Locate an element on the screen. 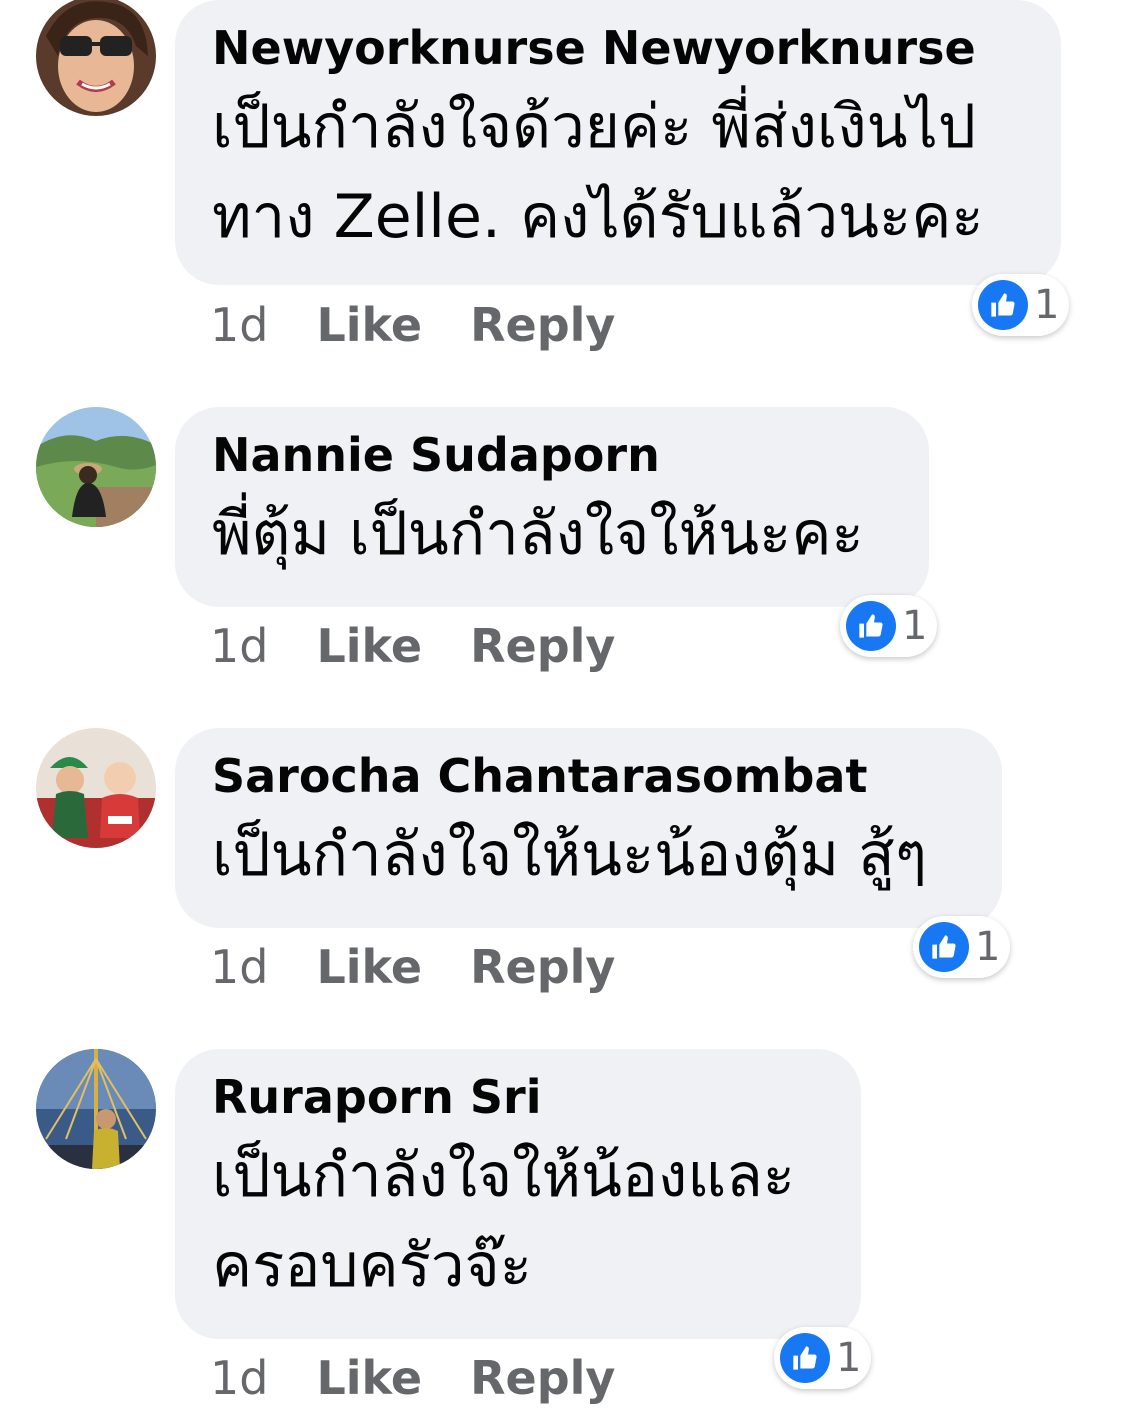 The image size is (1125, 1422). comment-text: เป็นกำลังใจให้น้องและ ครอบครัวจ๊ะ is located at coordinates (504, 1221).